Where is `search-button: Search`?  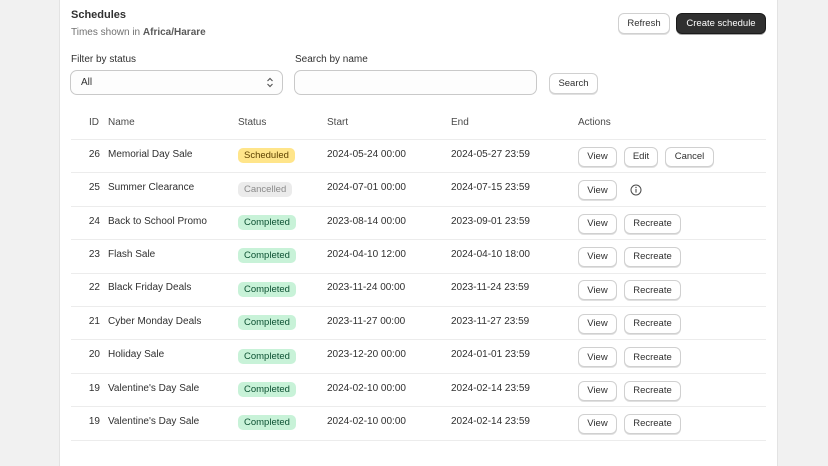
search-button: Search is located at coordinates (573, 83).